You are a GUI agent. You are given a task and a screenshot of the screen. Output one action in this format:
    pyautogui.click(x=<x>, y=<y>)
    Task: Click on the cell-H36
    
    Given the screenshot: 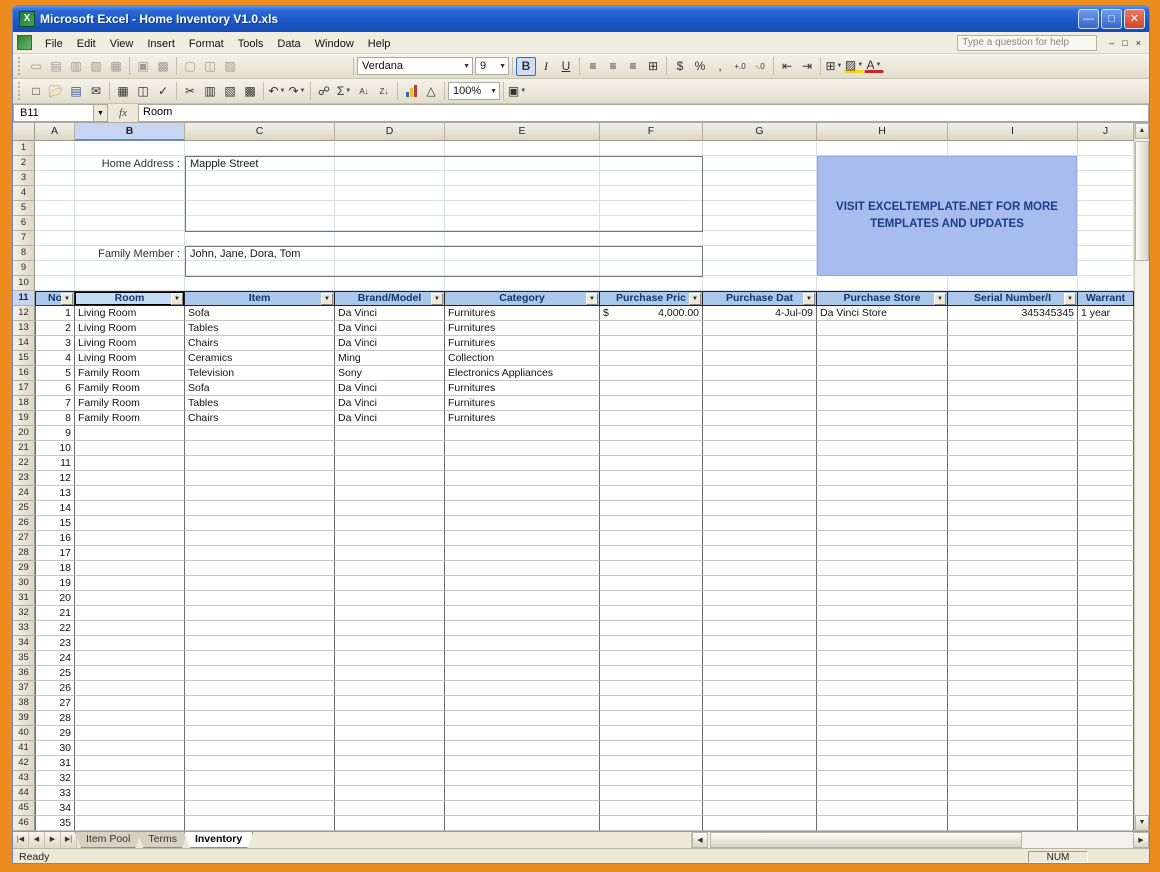 What is the action you would take?
    pyautogui.click(x=882, y=673)
    